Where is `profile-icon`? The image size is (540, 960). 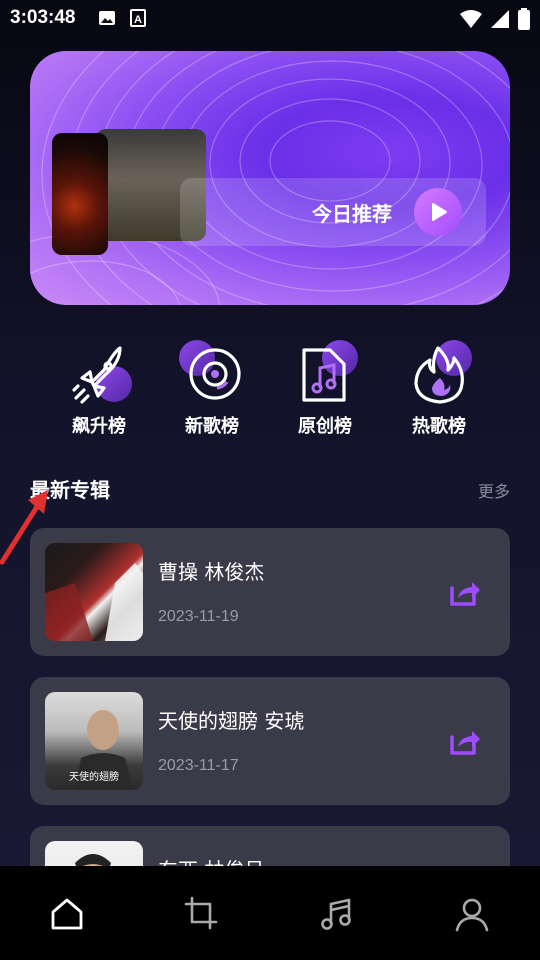
profile-icon is located at coordinates (472, 914).